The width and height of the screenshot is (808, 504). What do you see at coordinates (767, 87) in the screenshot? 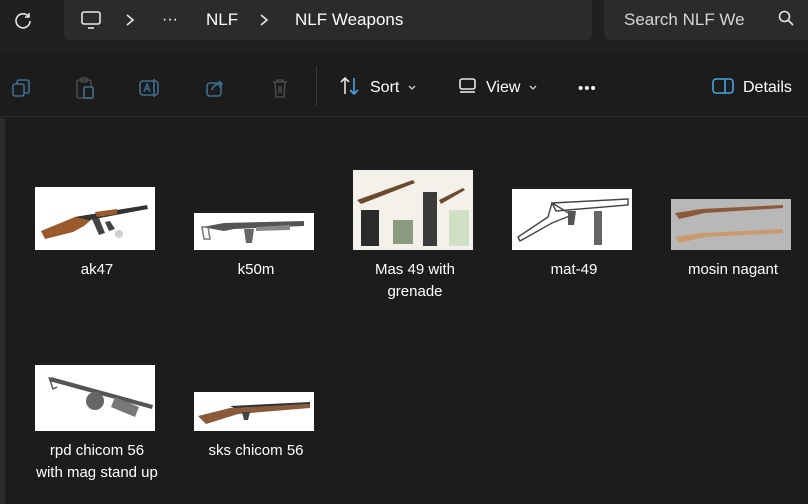
I see `details-label: Details` at bounding box center [767, 87].